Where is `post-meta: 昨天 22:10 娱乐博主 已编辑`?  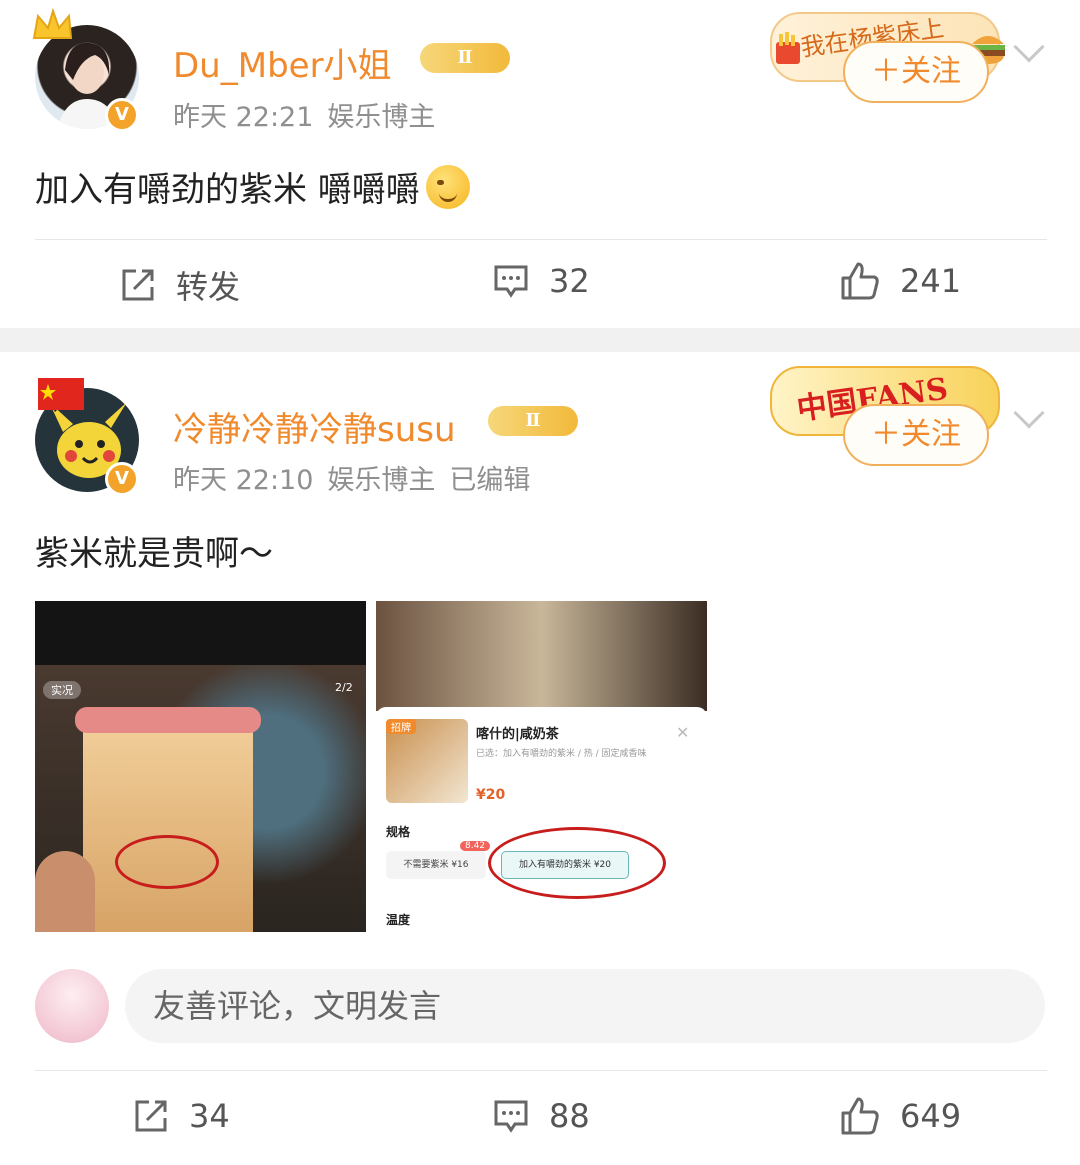 post-meta: 昨天 22:10 娱乐博主 已编辑 is located at coordinates (358, 477).